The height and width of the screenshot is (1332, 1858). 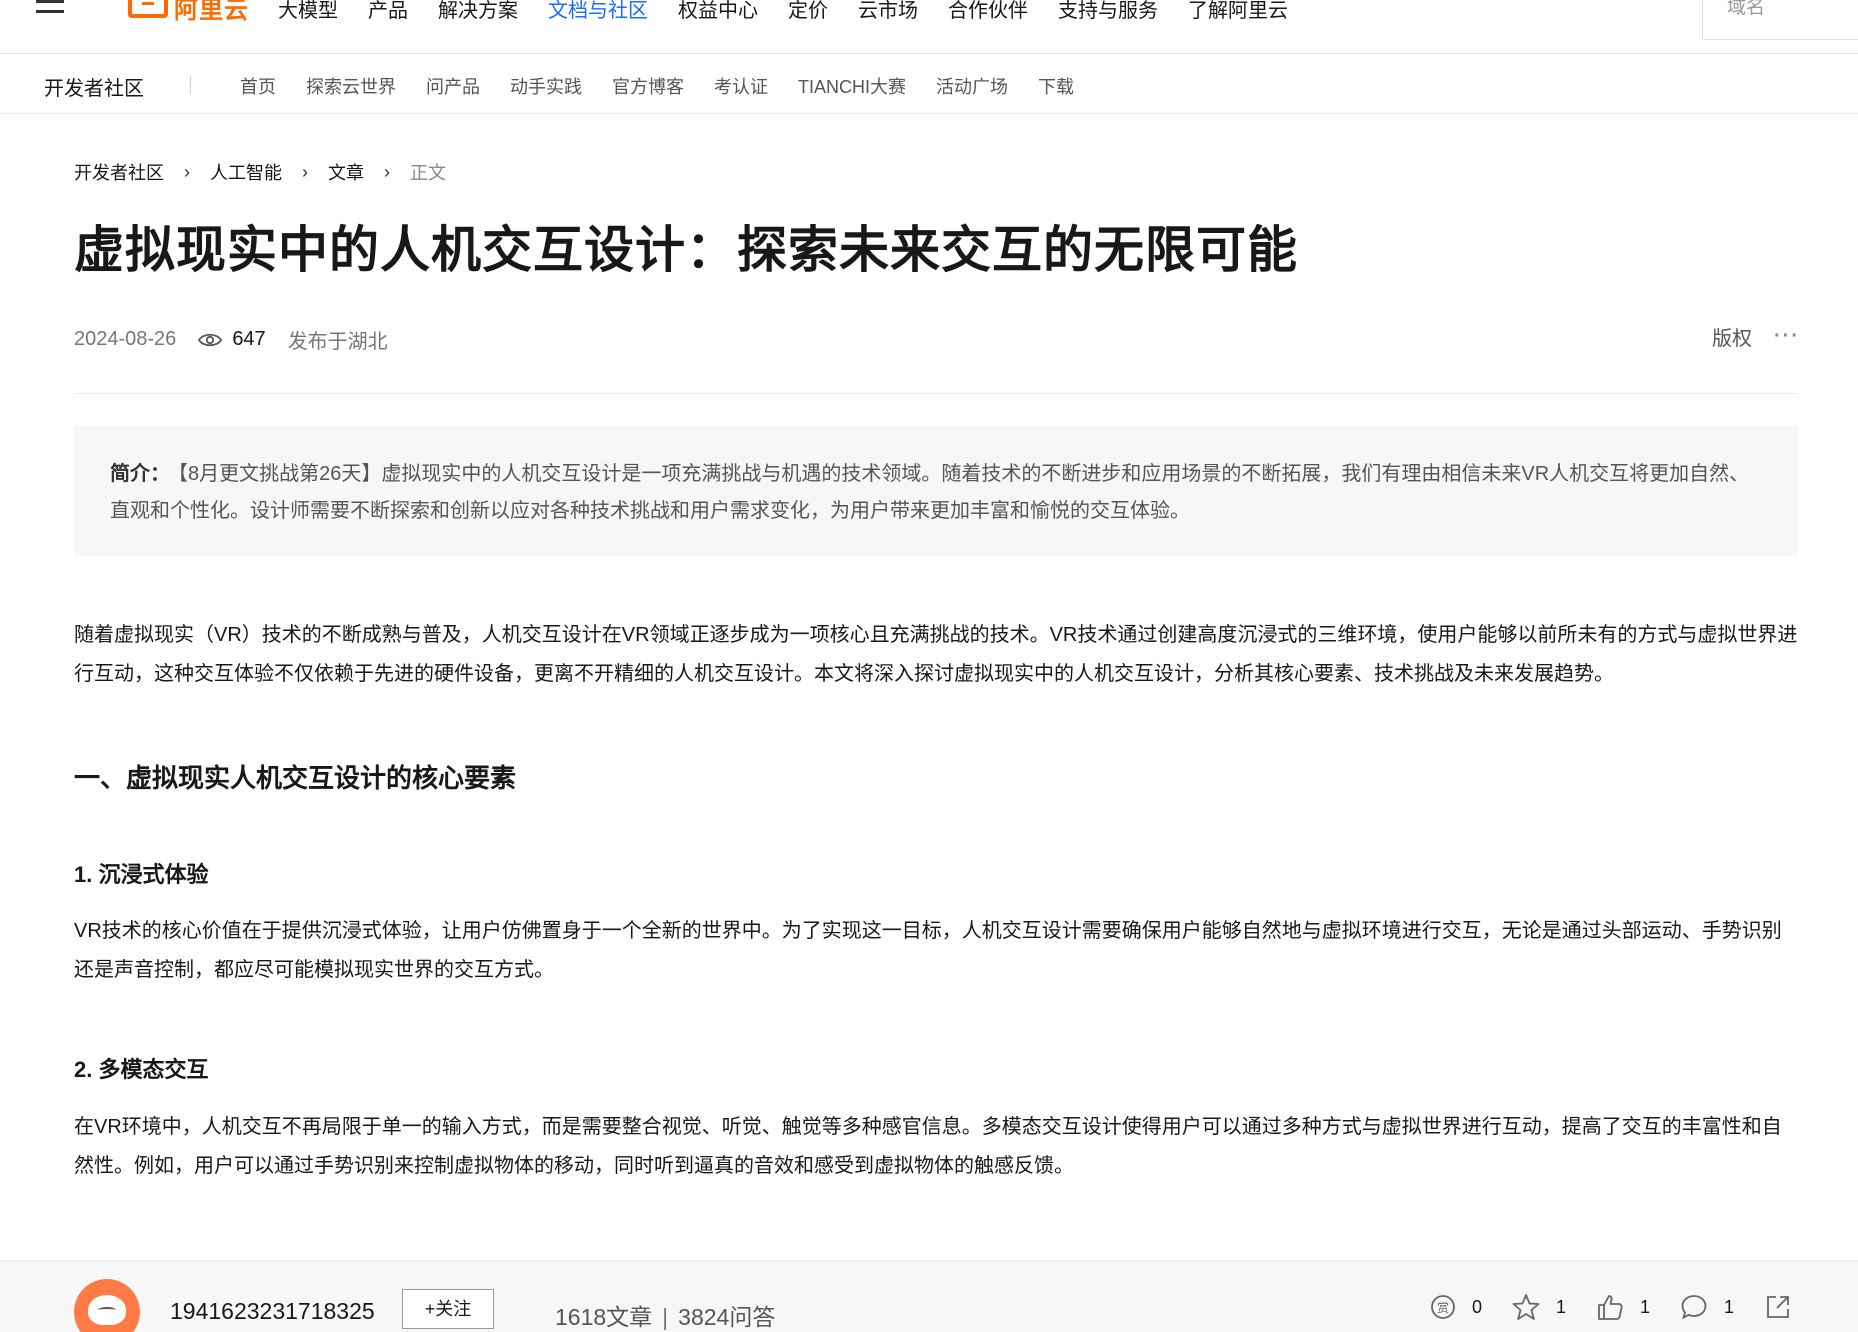 What do you see at coordinates (453, 86) in the screenshot?
I see `community-menu-item-ask: 问产品` at bounding box center [453, 86].